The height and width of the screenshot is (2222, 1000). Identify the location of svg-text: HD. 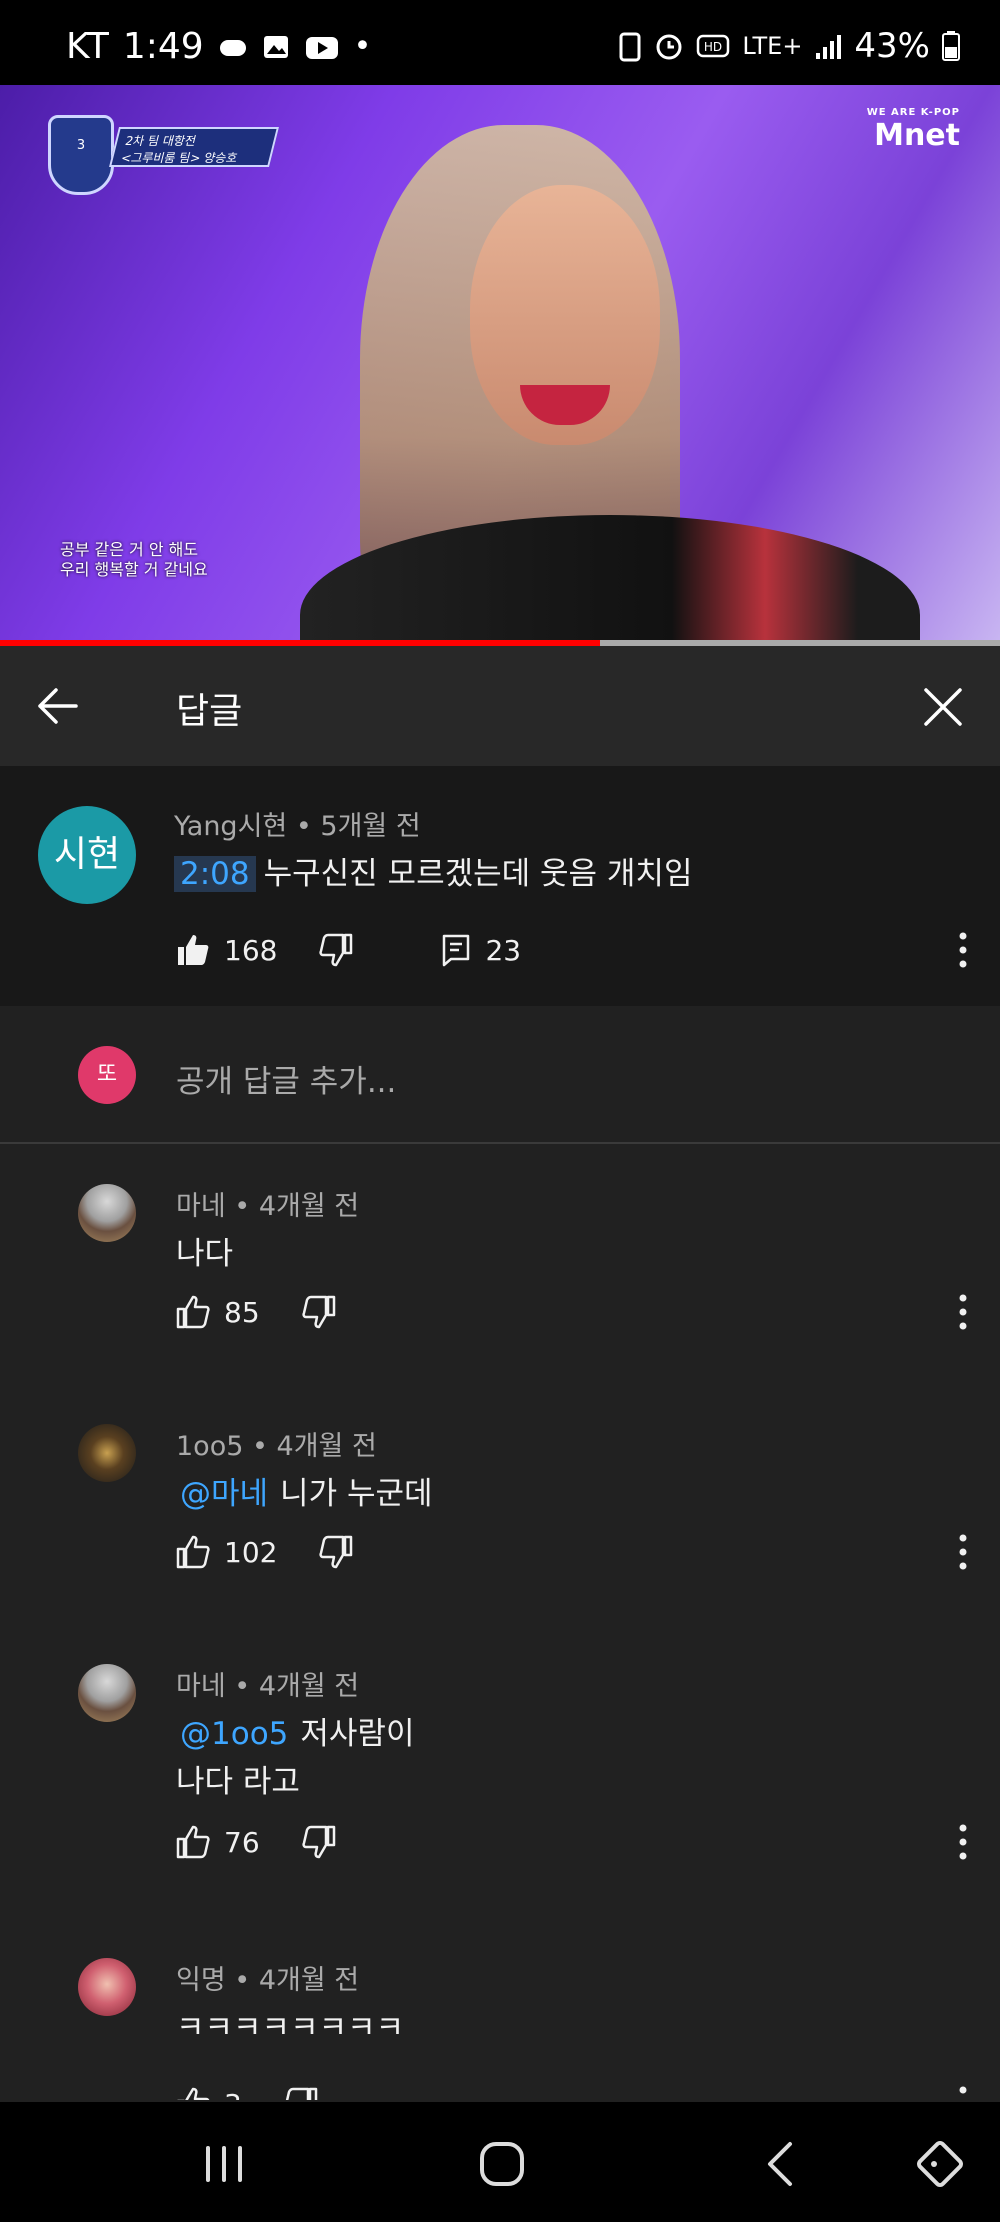
(713, 47).